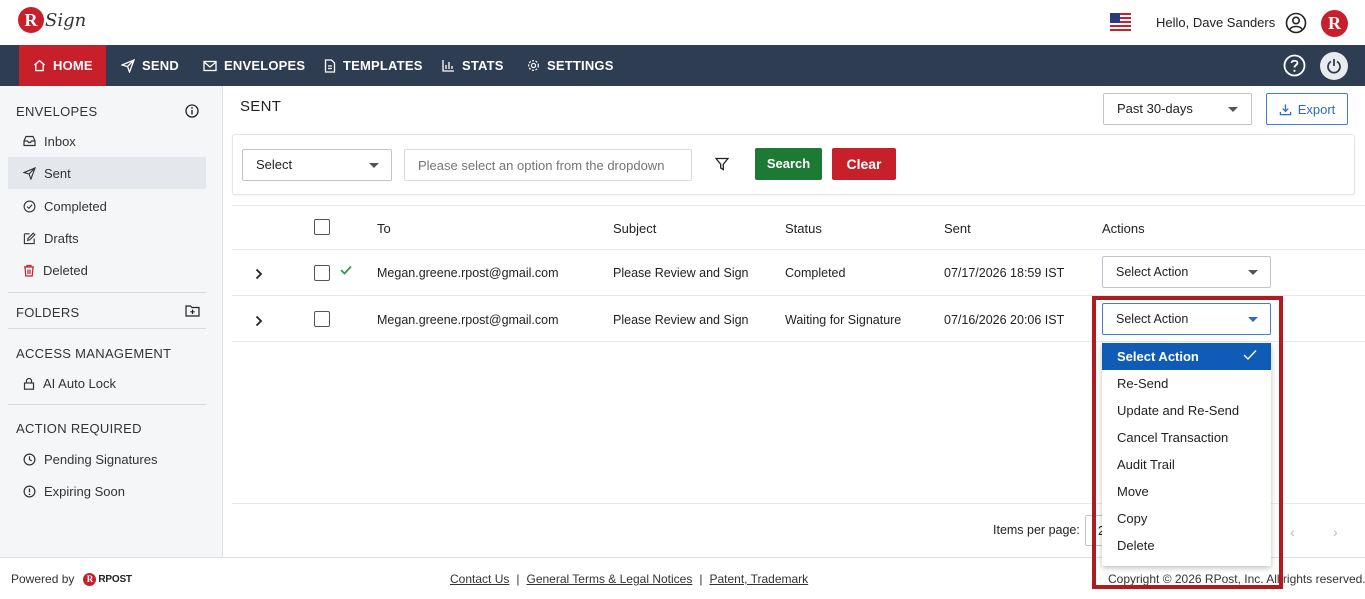 Image resolution: width=1365 pixels, height=599 pixels. What do you see at coordinates (1294, 65) in the screenshot?
I see `help-icon` at bounding box center [1294, 65].